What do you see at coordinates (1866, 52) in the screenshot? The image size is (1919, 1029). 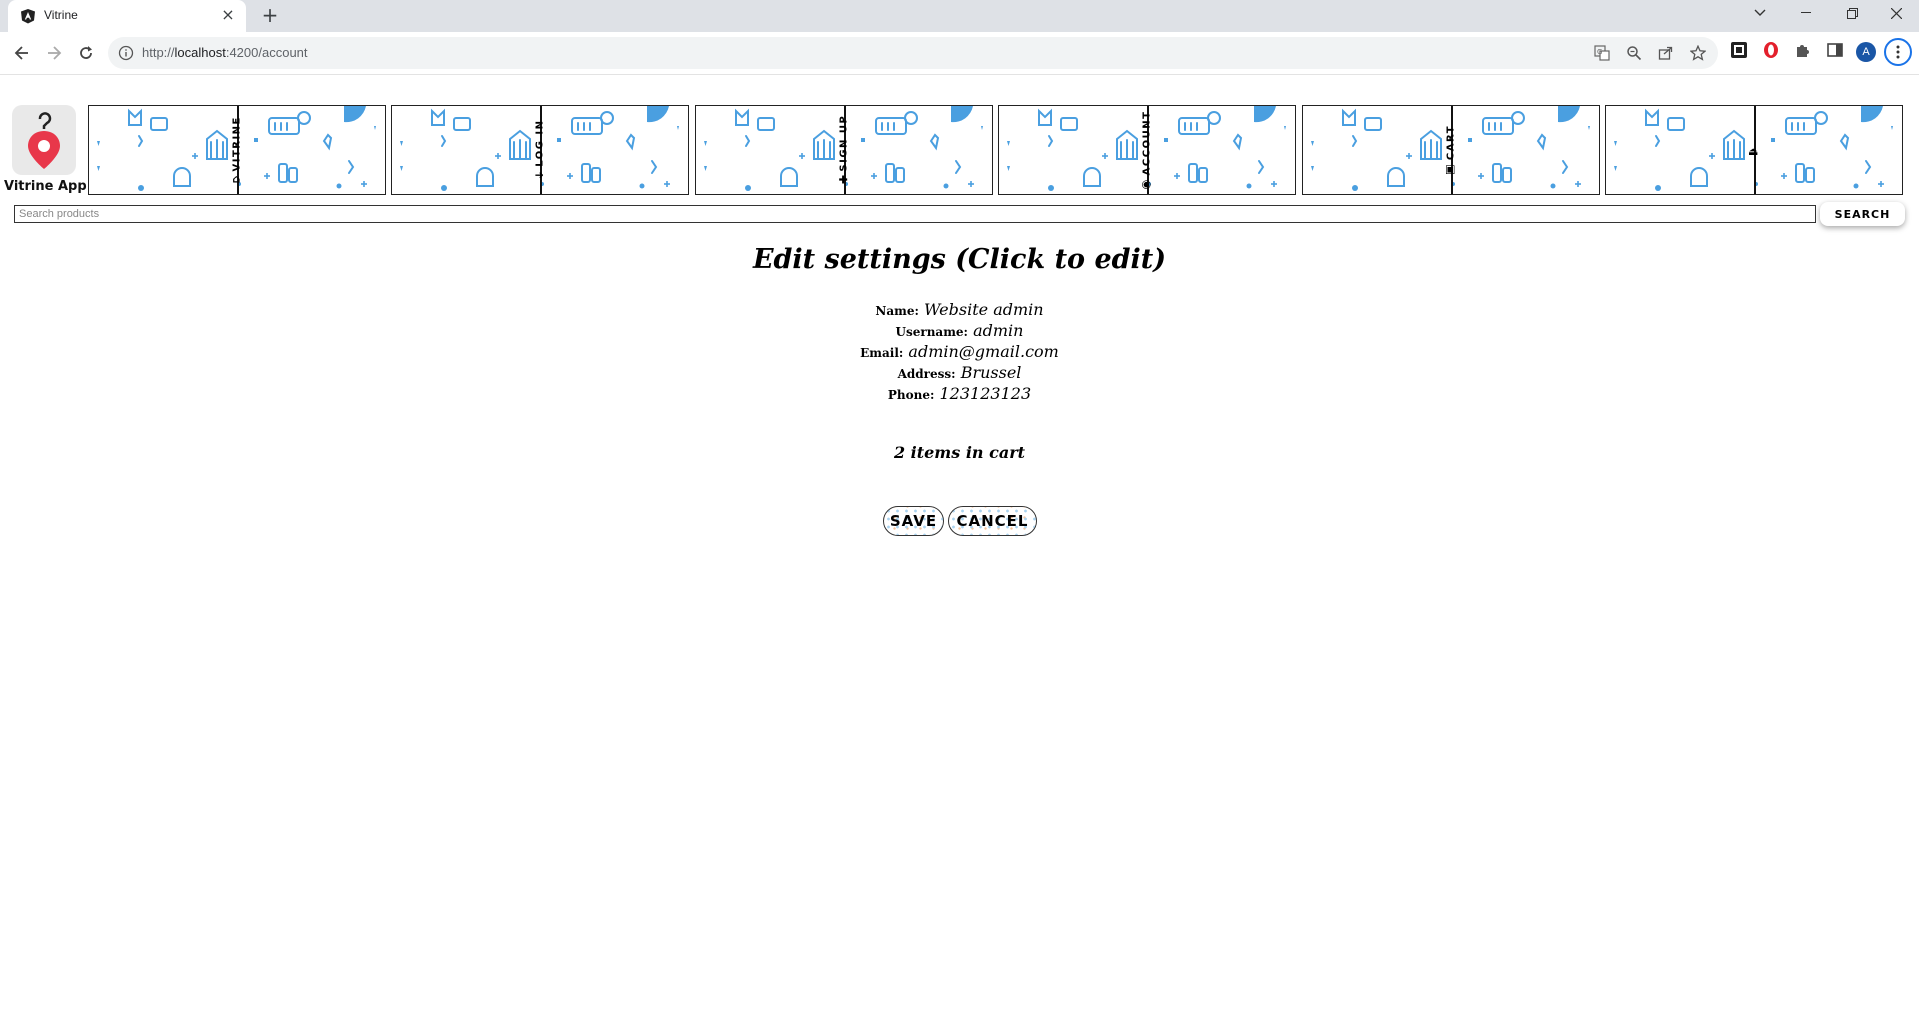 I see `profile-avatar: A` at bounding box center [1866, 52].